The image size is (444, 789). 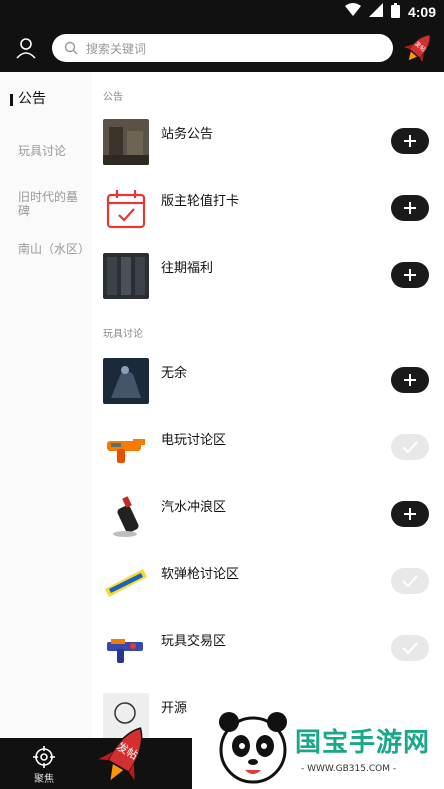 What do you see at coordinates (194, 440) in the screenshot?
I see `forum-name: 电玩讨论区` at bounding box center [194, 440].